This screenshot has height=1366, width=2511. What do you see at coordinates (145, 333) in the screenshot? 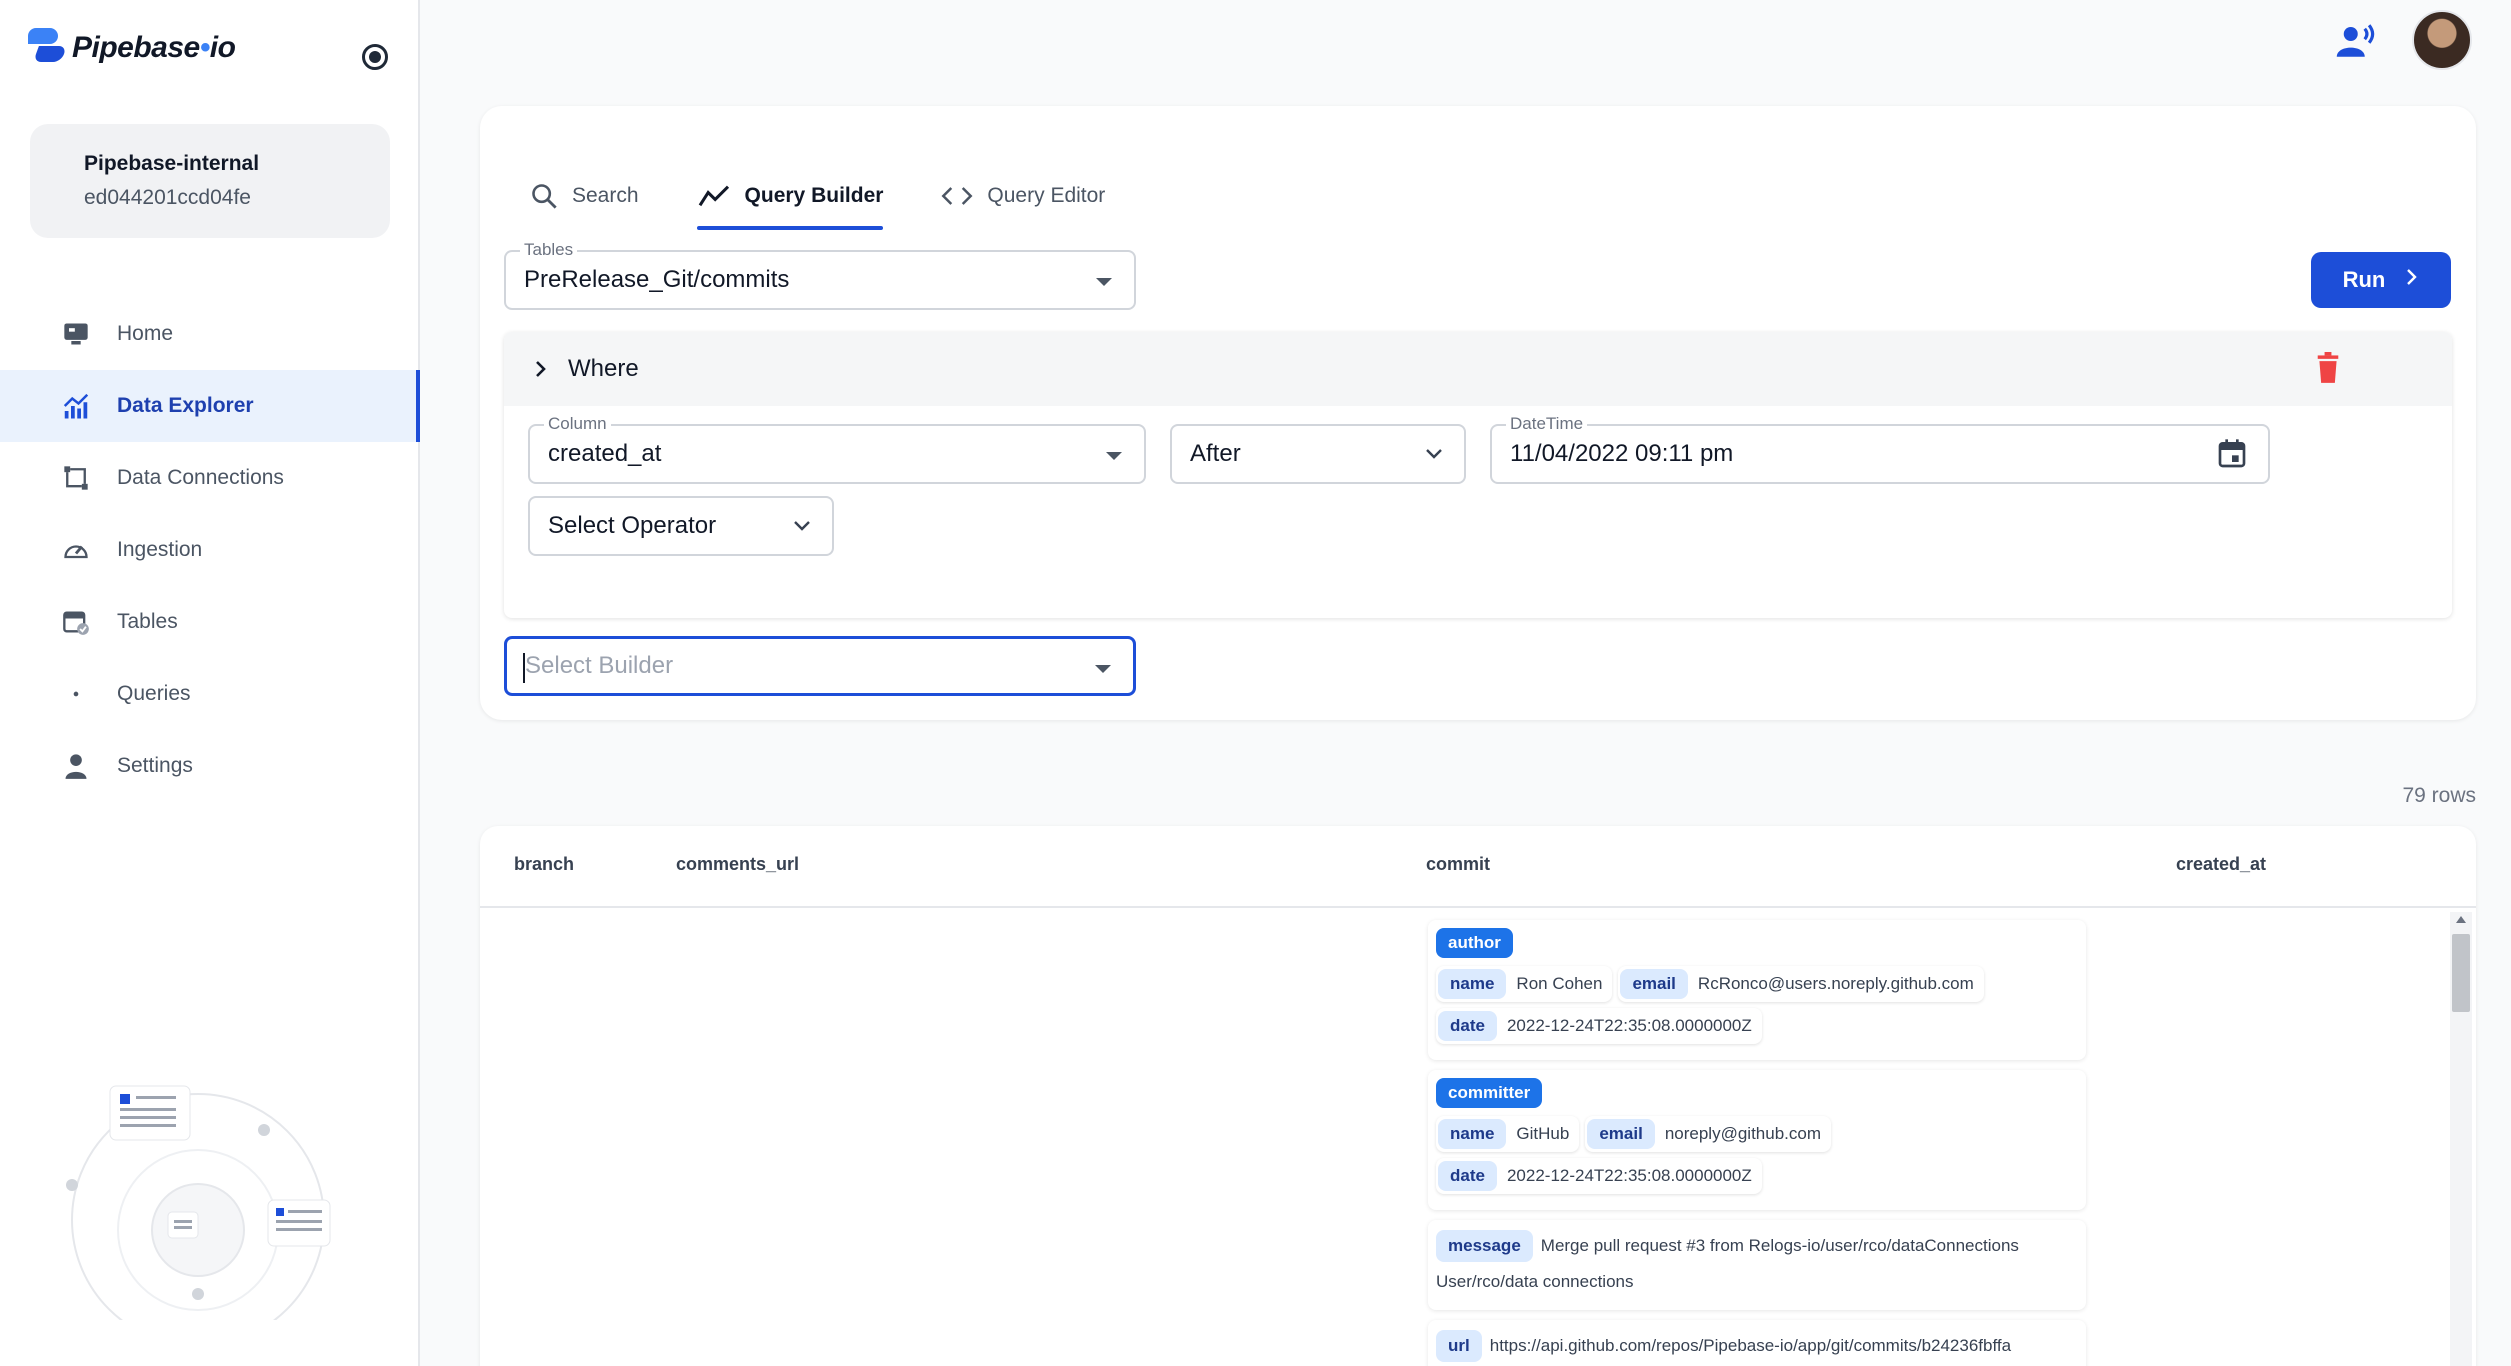
I see `sidebar-item-label: Home` at bounding box center [145, 333].